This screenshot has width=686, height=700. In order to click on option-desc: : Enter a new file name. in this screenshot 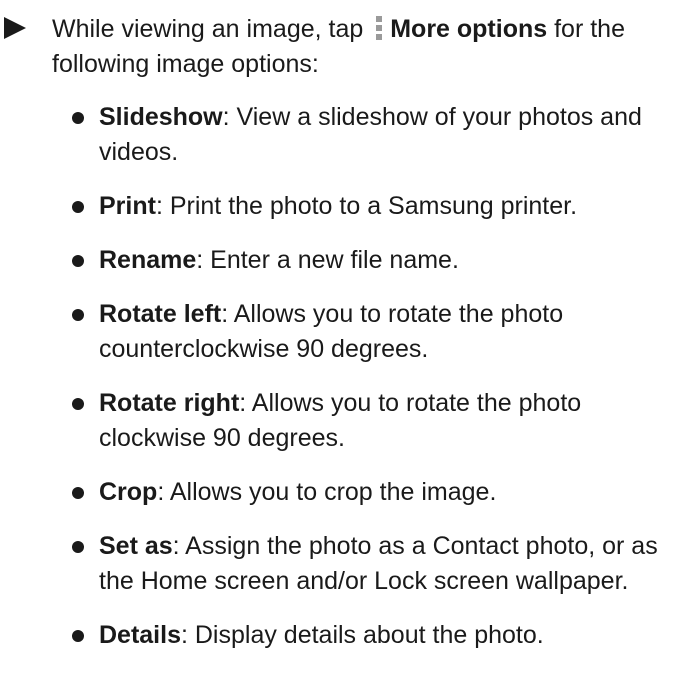, I will do `click(327, 260)`.